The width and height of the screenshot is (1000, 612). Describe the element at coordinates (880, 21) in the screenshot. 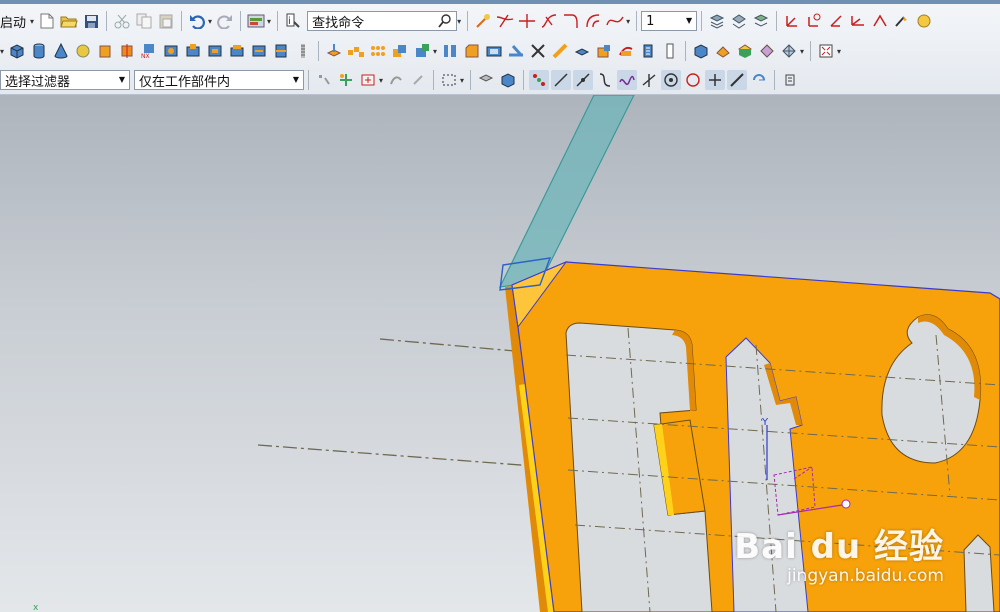

I see `wcs-display-icon` at that location.